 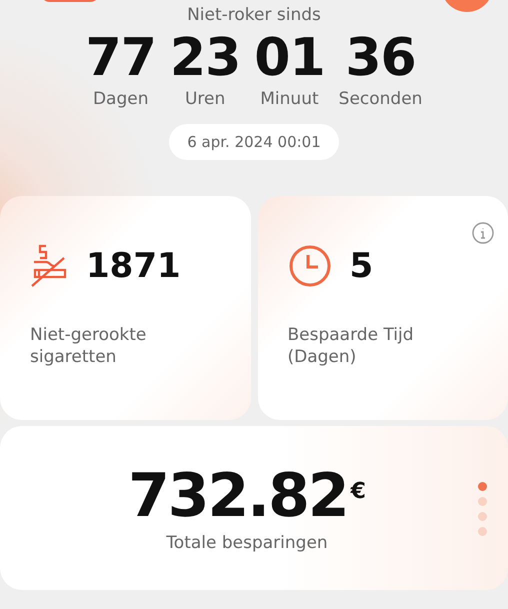 I want to click on counter-value: 23, so click(x=205, y=58).